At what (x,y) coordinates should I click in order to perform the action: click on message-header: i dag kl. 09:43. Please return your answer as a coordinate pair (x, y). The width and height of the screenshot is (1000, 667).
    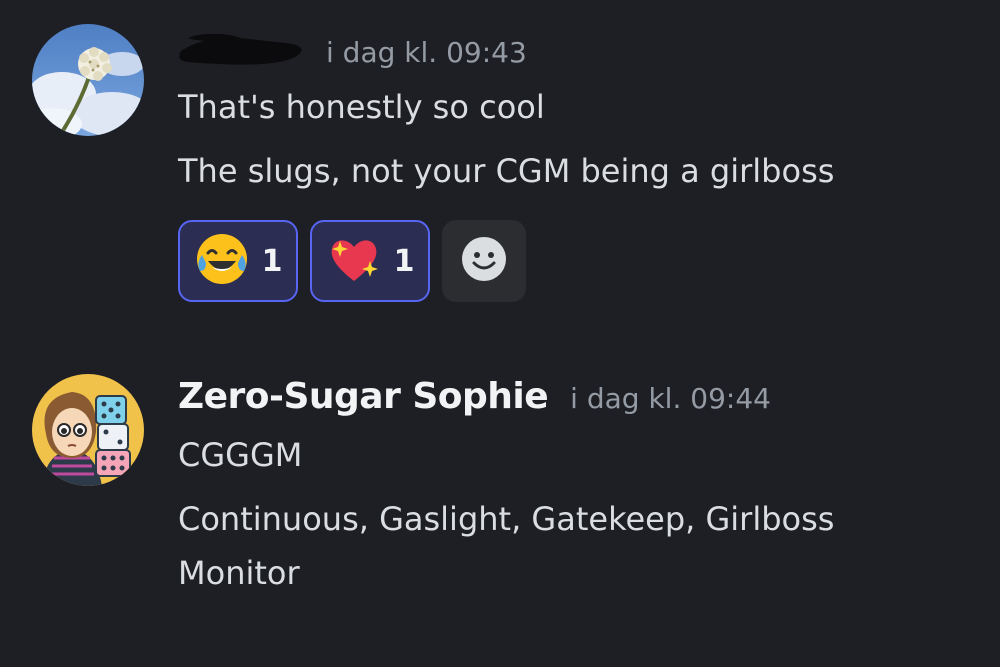
    Looking at the image, I should click on (352, 53).